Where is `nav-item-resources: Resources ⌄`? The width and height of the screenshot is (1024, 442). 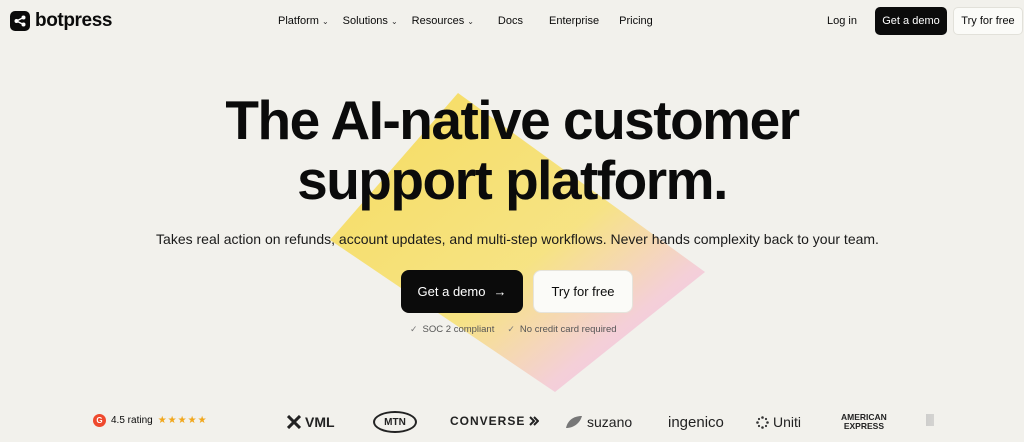
nav-item-resources: Resources ⌄ is located at coordinates (443, 21).